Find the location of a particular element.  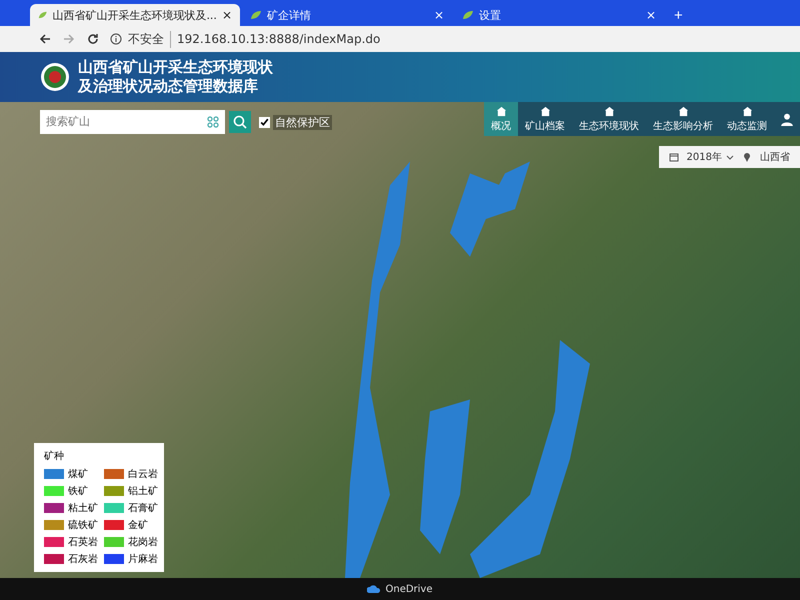

emblem-logo is located at coordinates (55, 77).